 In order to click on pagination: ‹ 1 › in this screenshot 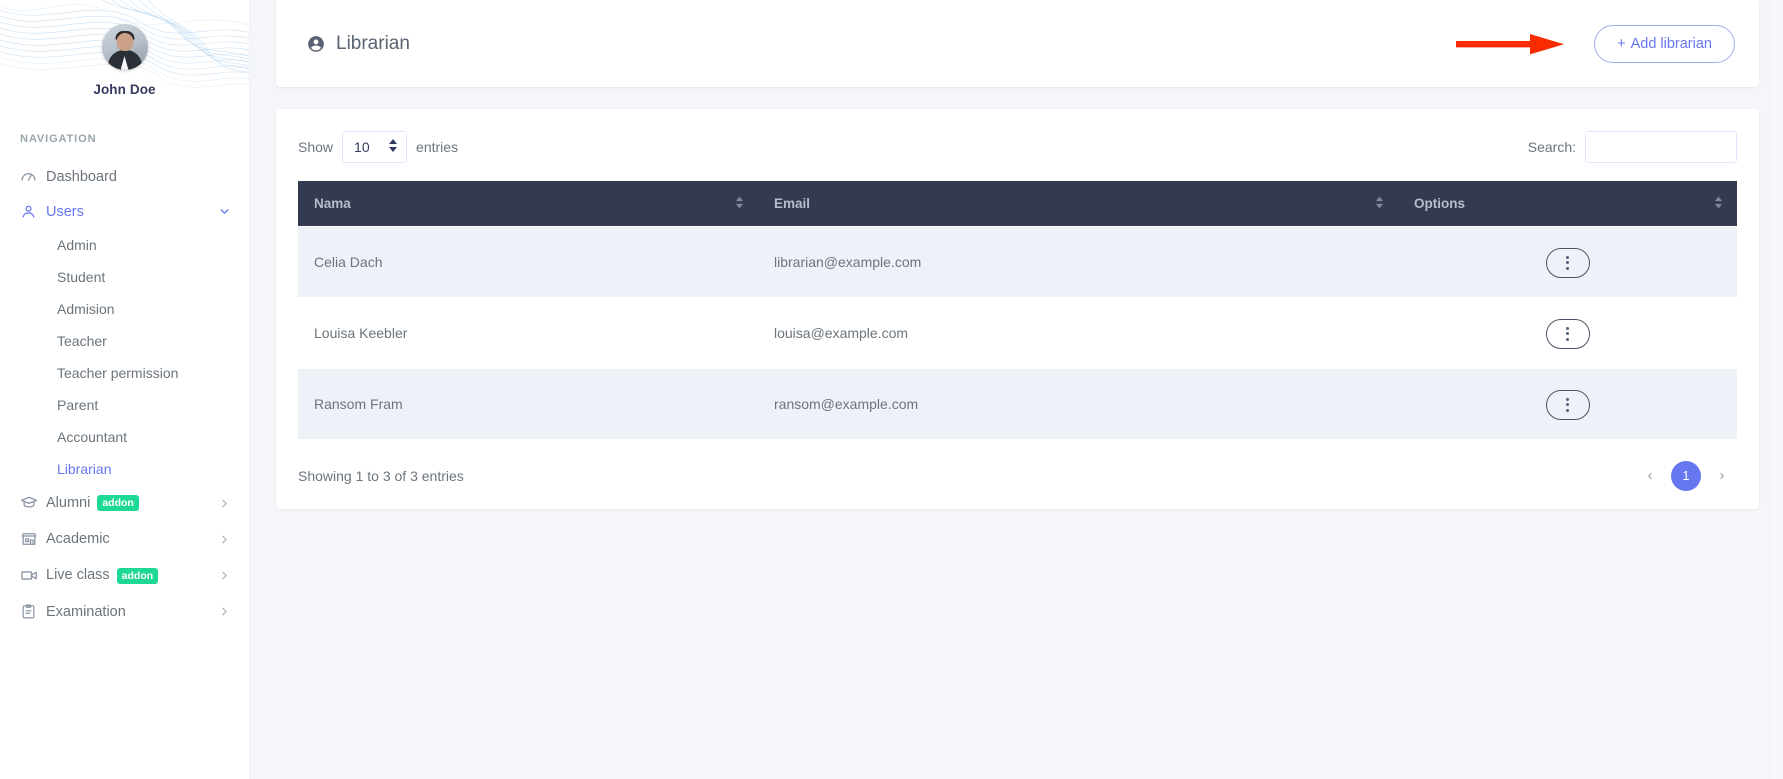, I will do `click(1686, 475)`.